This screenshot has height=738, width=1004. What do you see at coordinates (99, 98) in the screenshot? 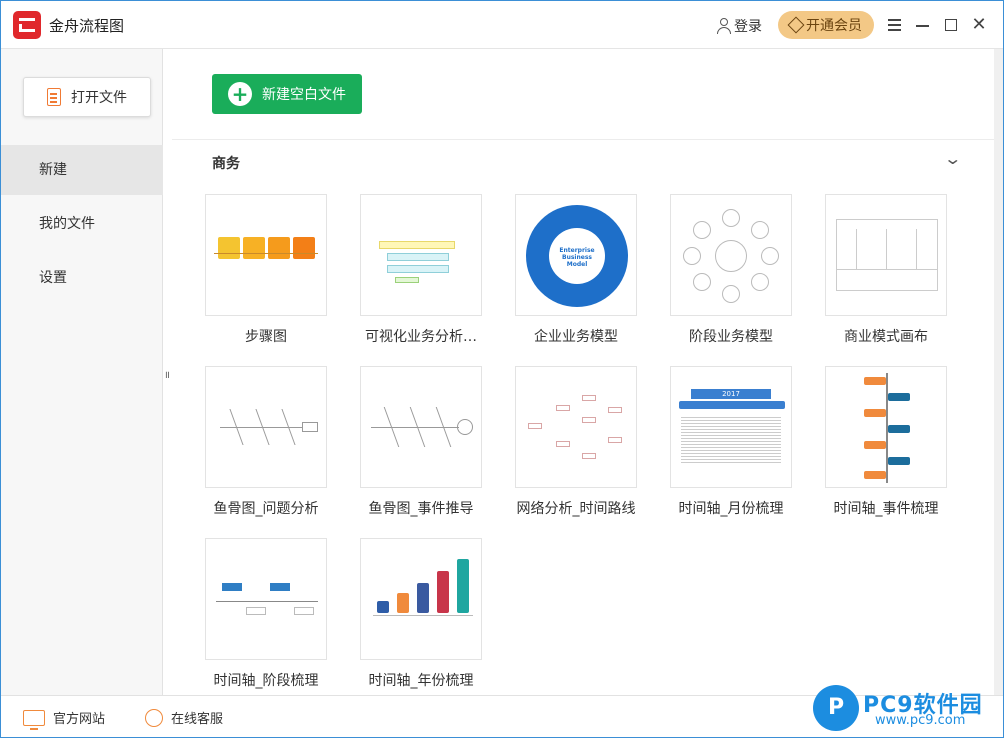
I see `open-file-label: 打开文件` at bounding box center [99, 98].